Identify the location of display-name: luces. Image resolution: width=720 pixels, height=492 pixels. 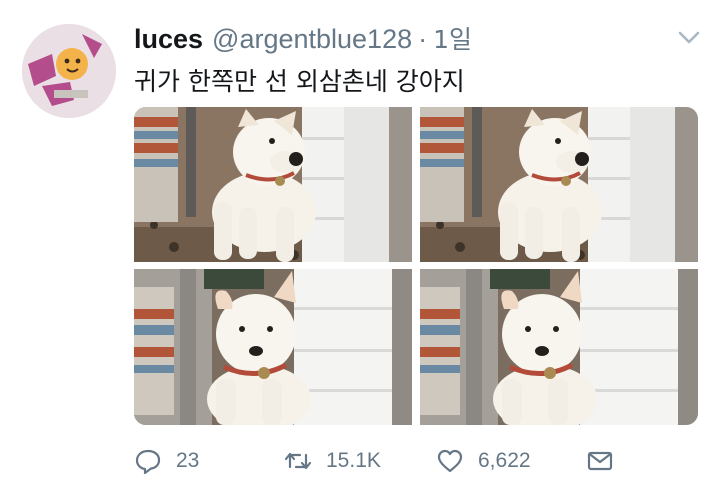
(168, 39).